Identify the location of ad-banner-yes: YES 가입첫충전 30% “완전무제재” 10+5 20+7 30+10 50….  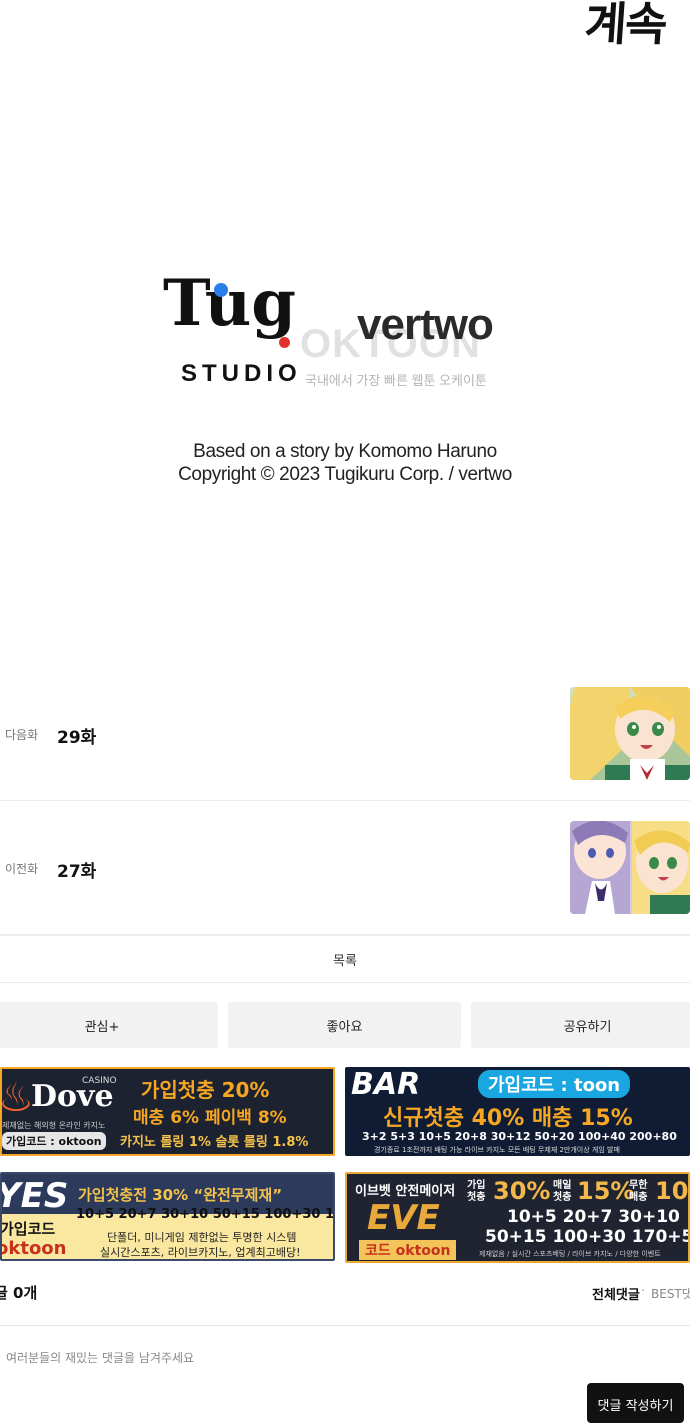
(167, 1216).